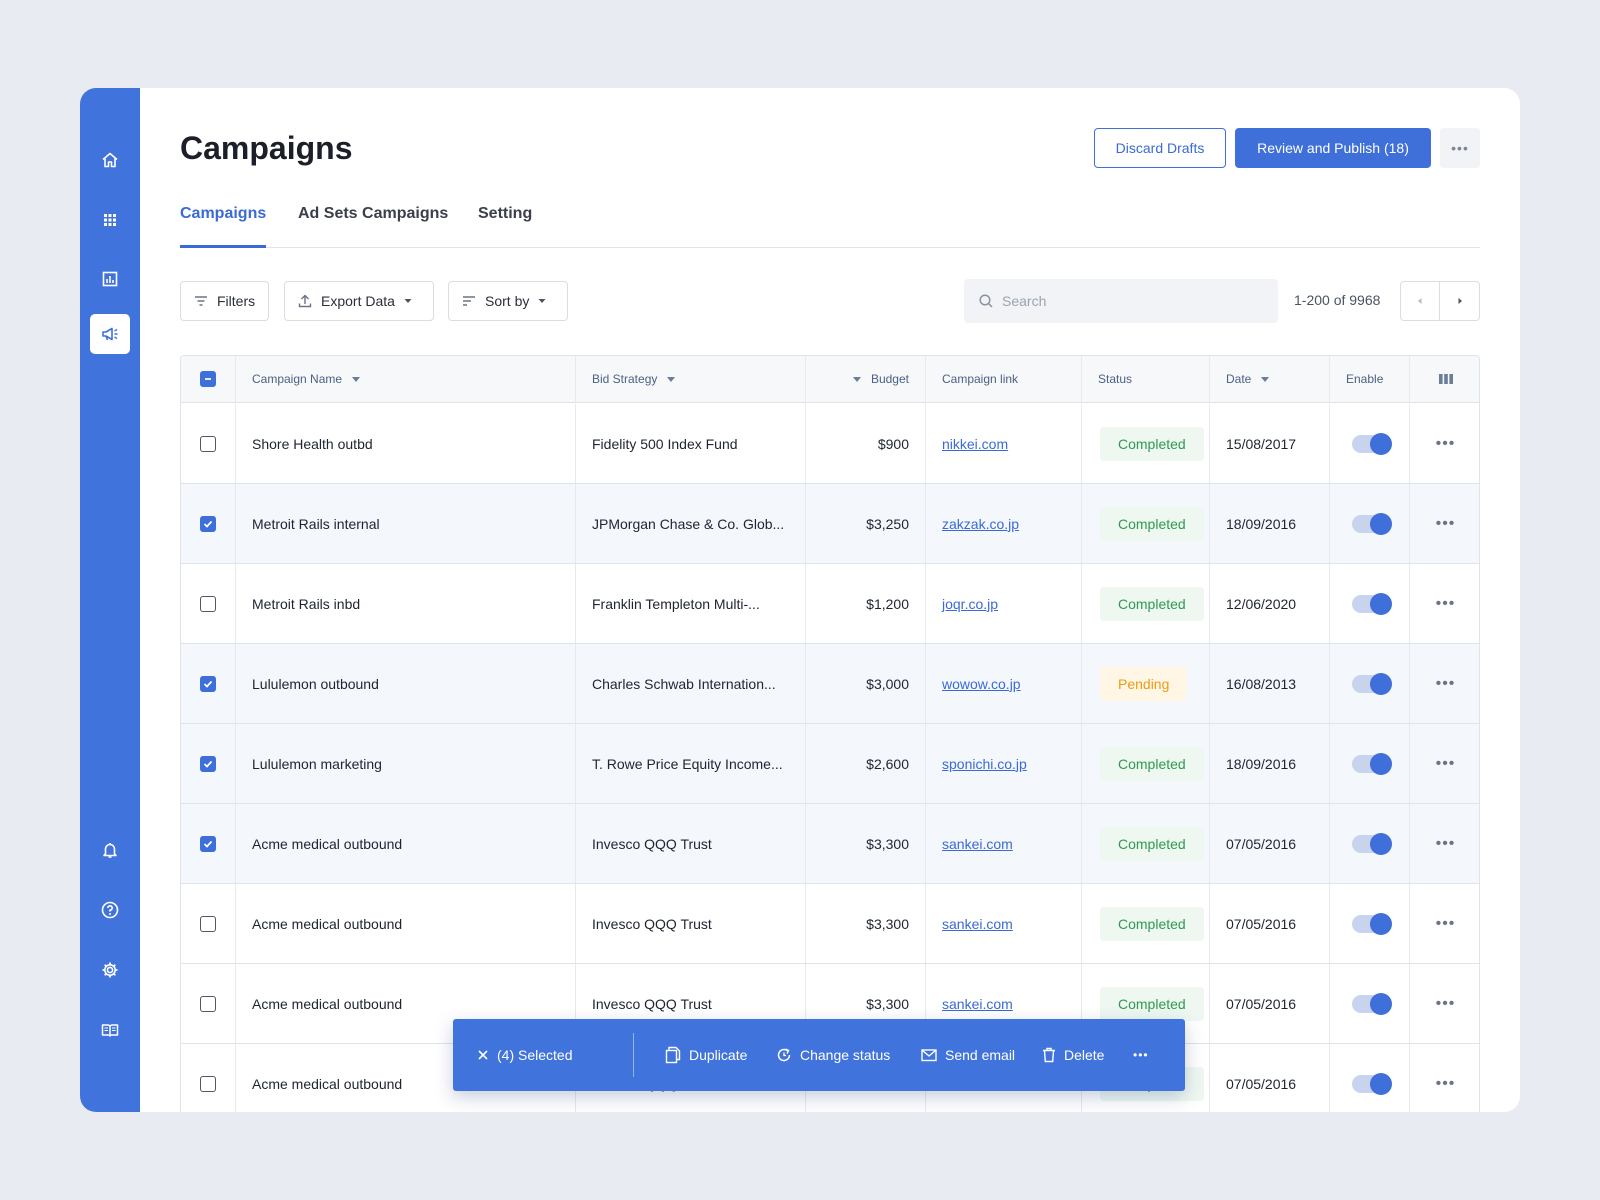 This screenshot has height=1200, width=1600. I want to click on review-publish-button: Review and Publish (18), so click(1333, 148).